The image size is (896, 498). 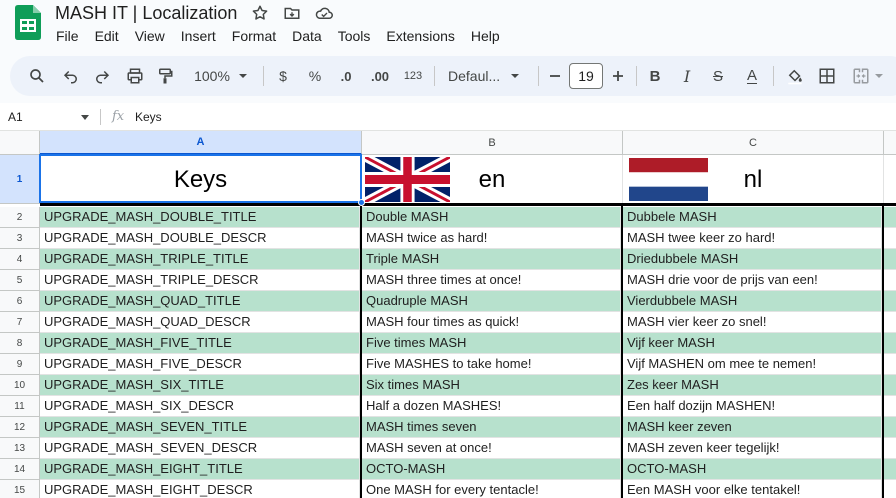 I want to click on fill-color-button, so click(x=795, y=76).